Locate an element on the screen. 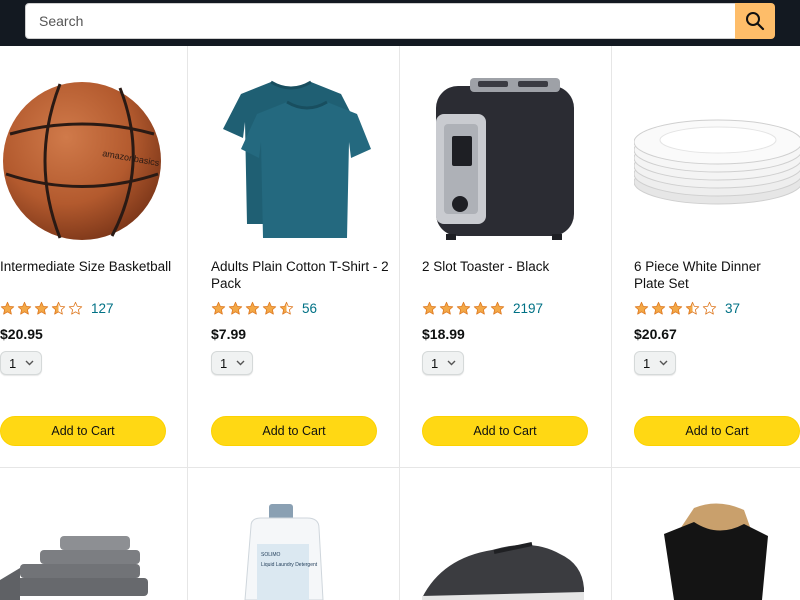 This screenshot has height=600, width=800. product-rating: 56 is located at coordinates (264, 308).